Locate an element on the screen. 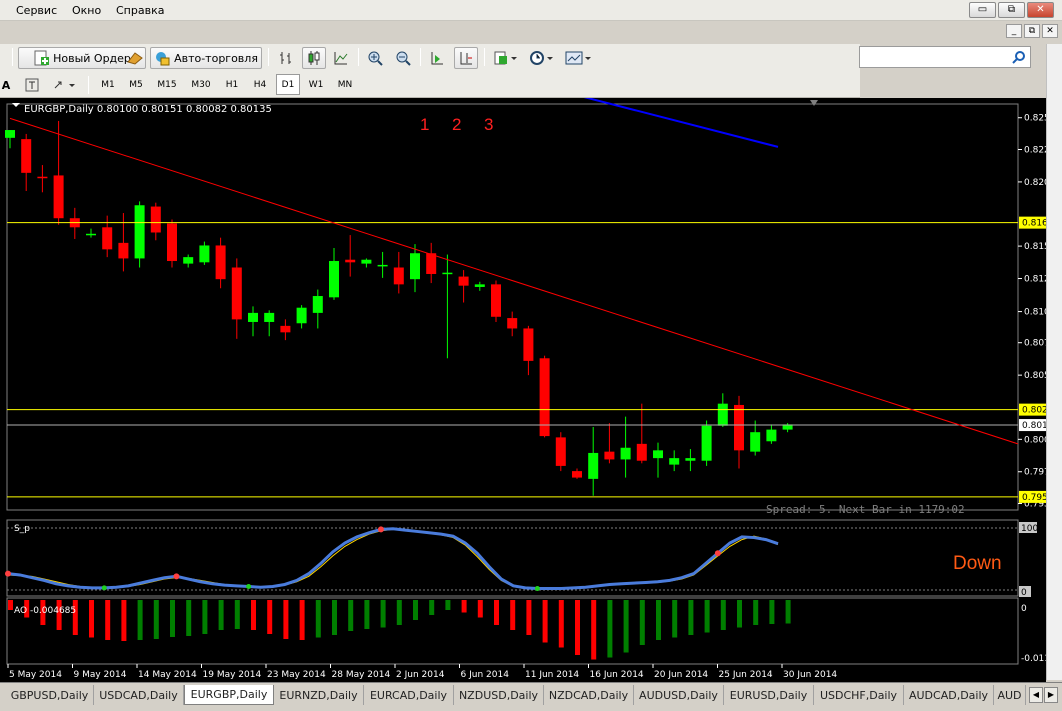  price-label: 0.80770 is located at coordinates (1035, 344).